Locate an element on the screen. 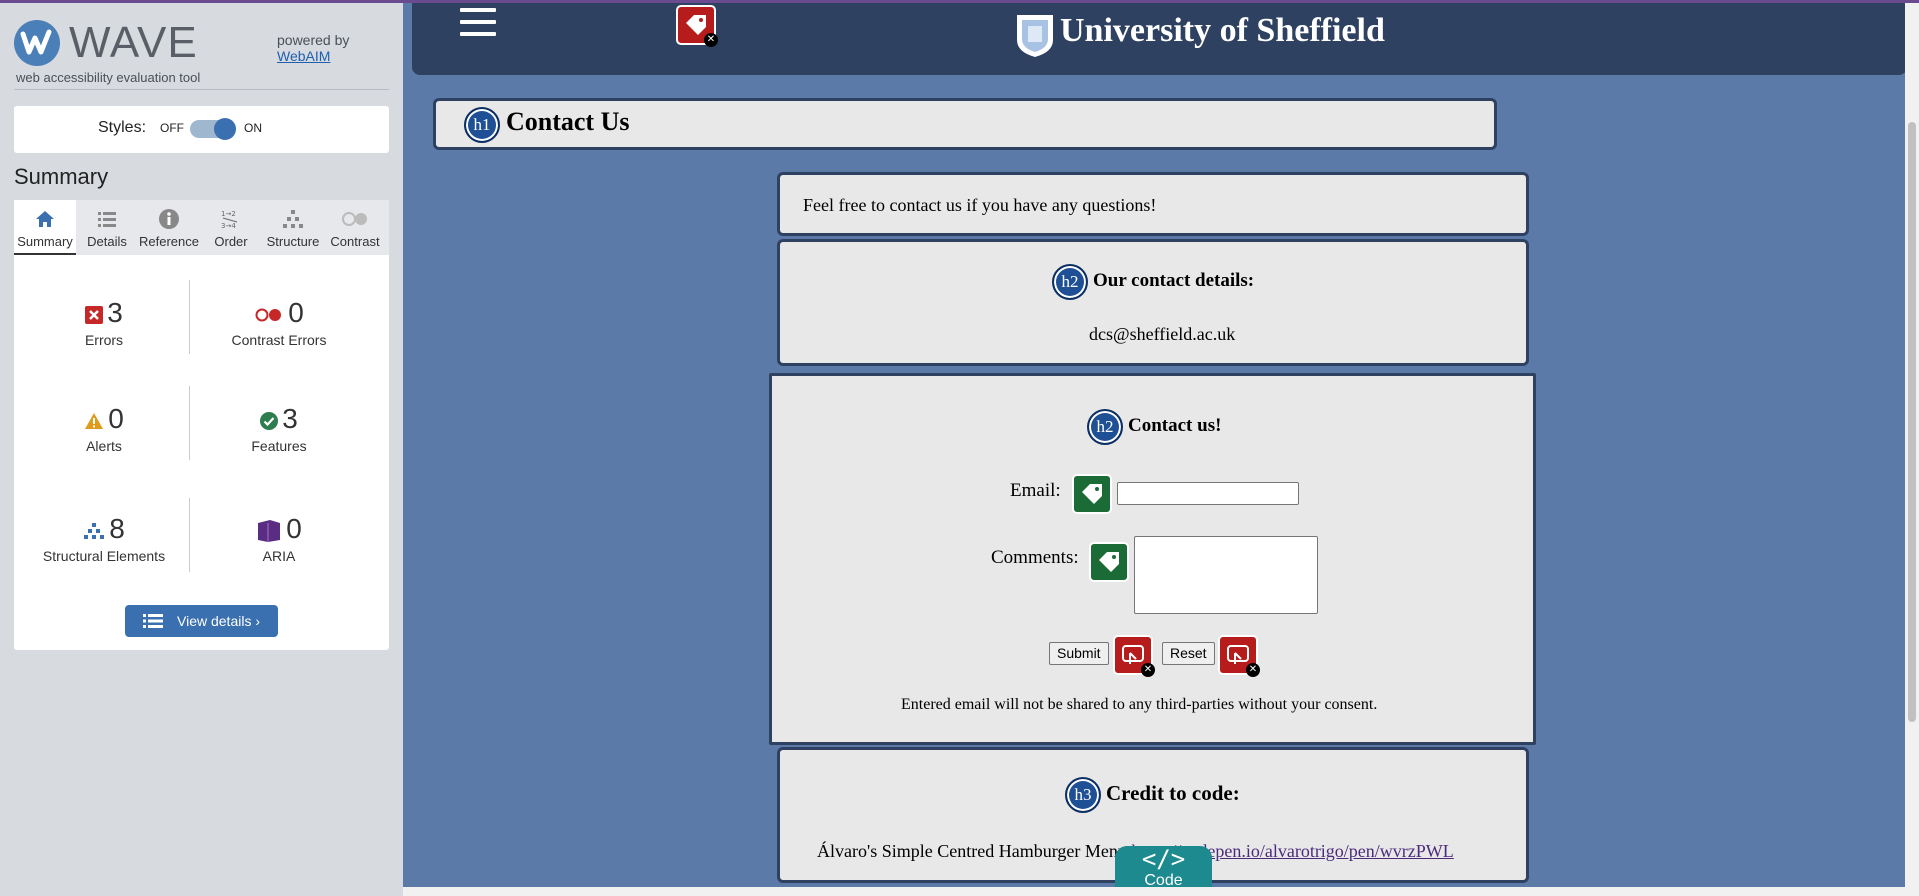 This screenshot has height=896, width=1919. wave-logo-text: WAVE is located at coordinates (133, 42).